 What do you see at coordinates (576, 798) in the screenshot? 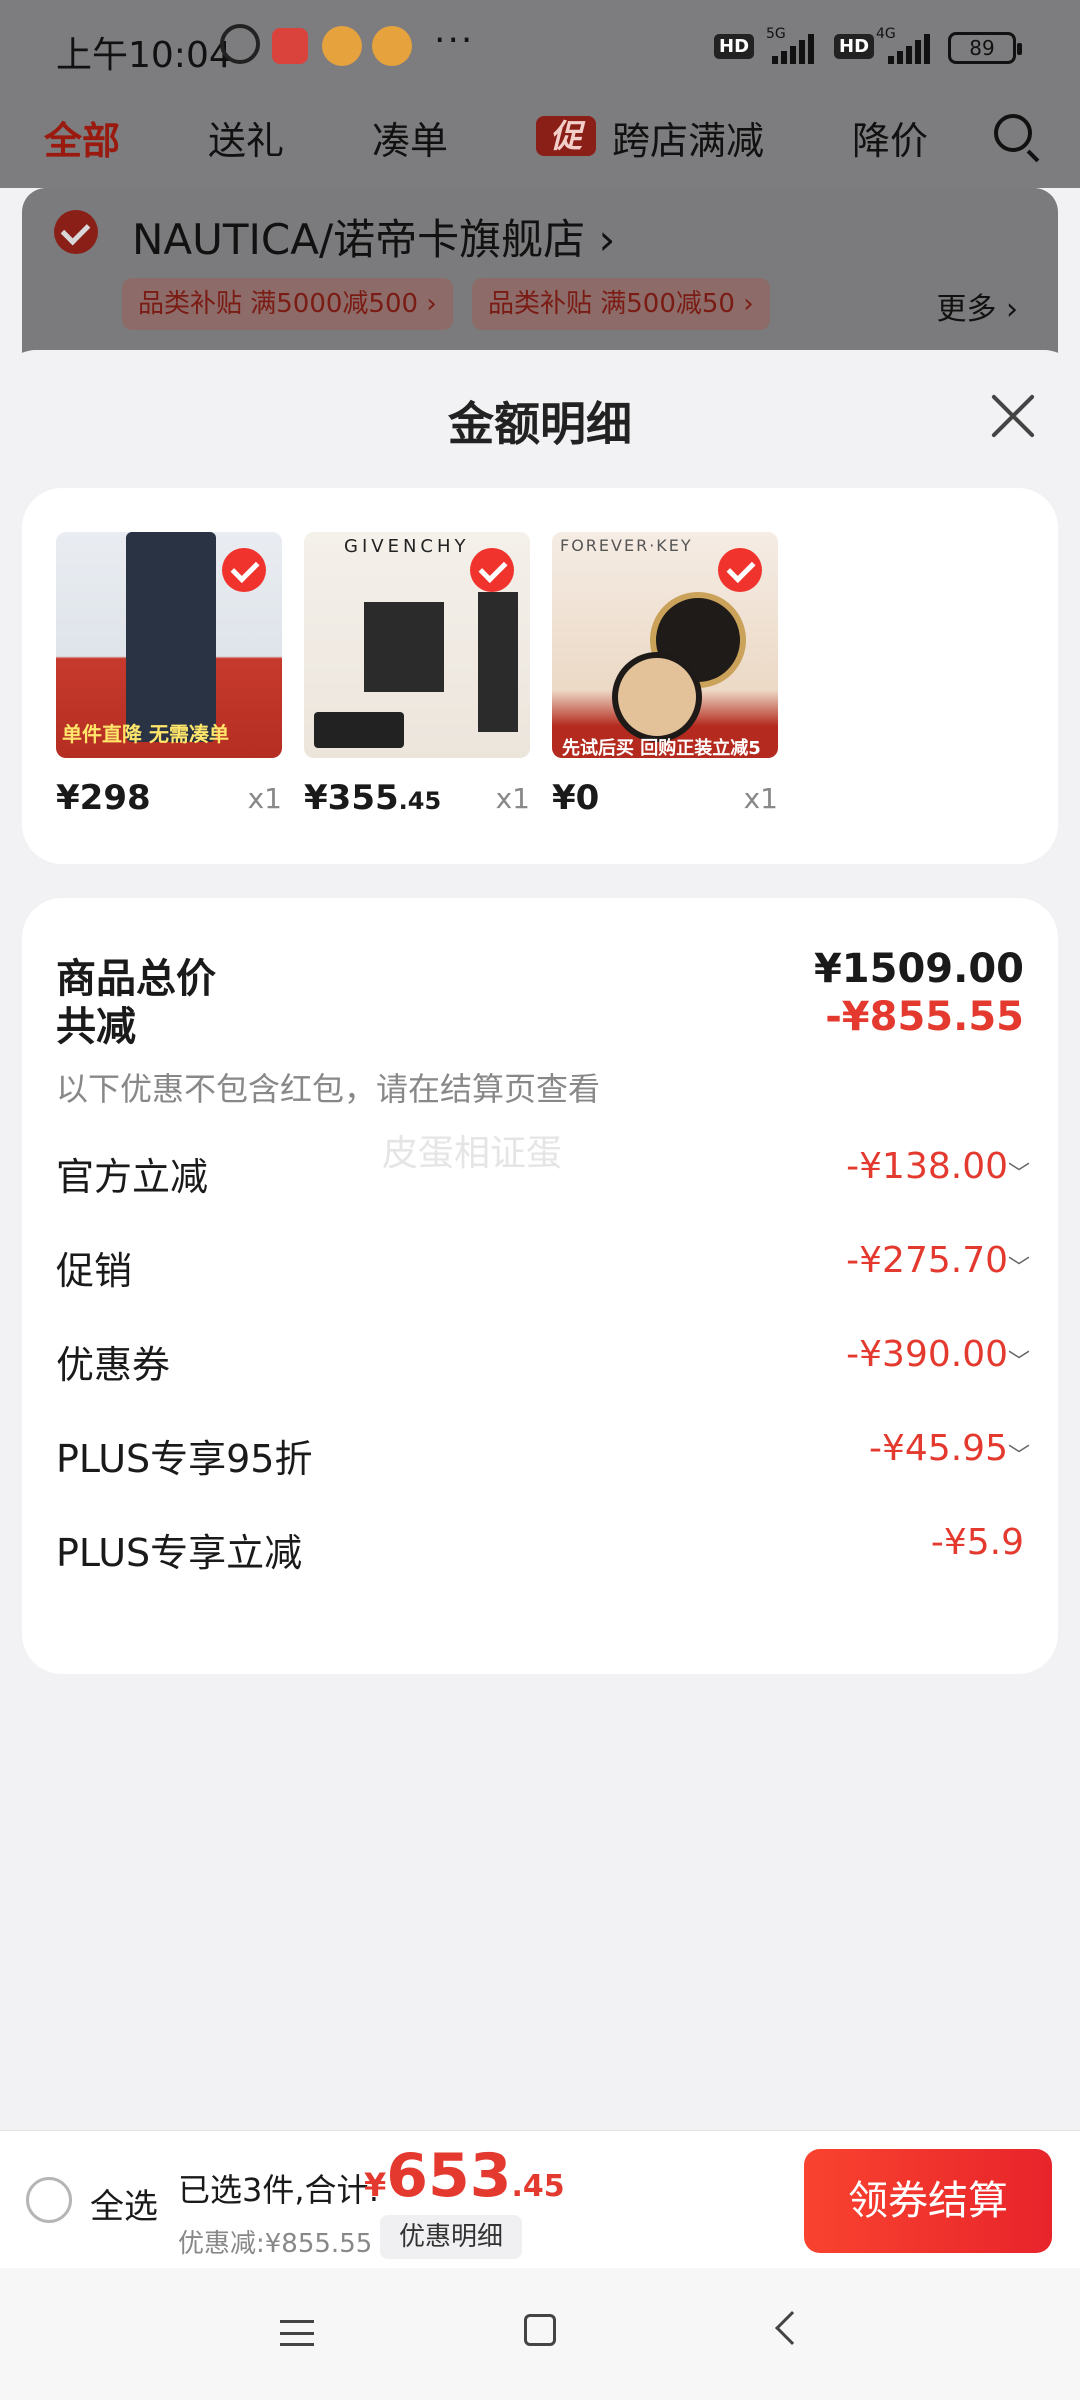
I see `product-price: ¥0` at bounding box center [576, 798].